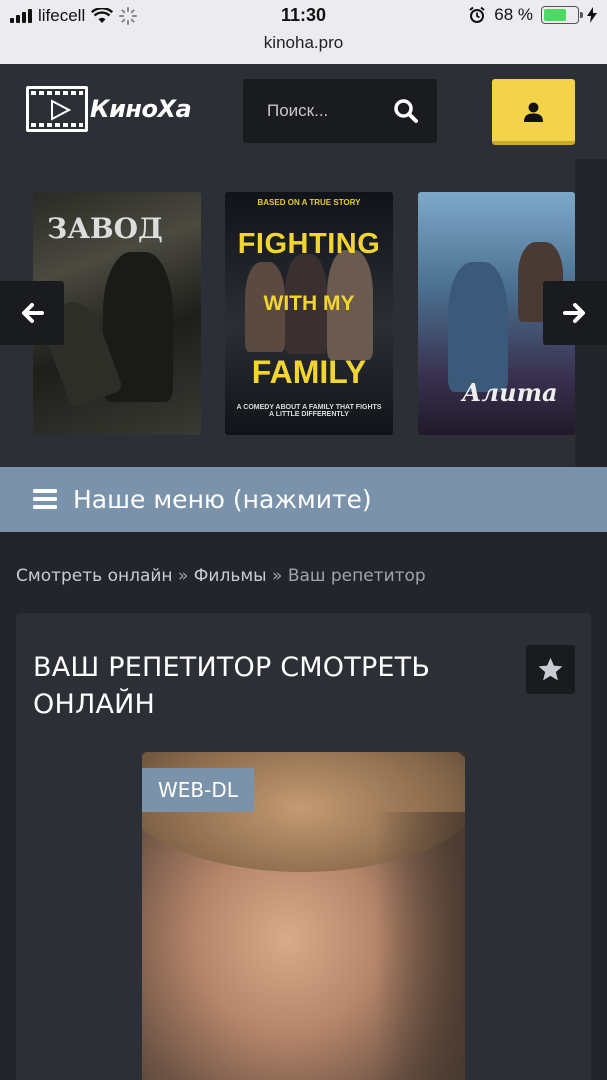 This screenshot has width=607, height=1080. Describe the element at coordinates (232, 686) in the screenshot. I see `page-title: ВАШ РЕПЕТИТОР СМОТРЕТЬ ОНЛАЙН` at that location.